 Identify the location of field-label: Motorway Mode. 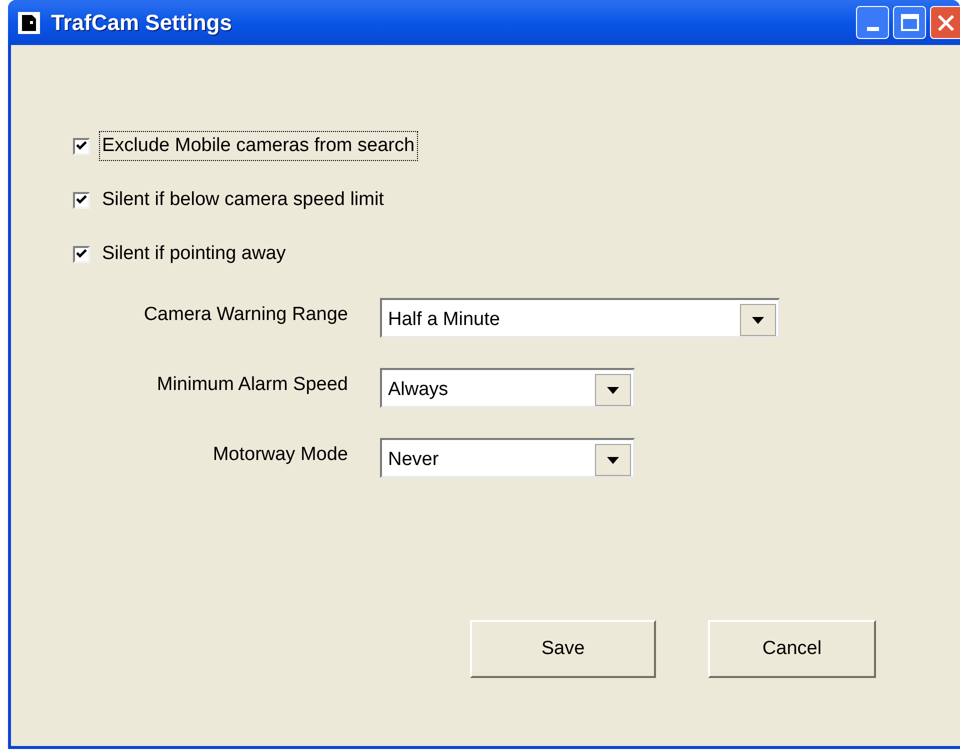
(280, 454).